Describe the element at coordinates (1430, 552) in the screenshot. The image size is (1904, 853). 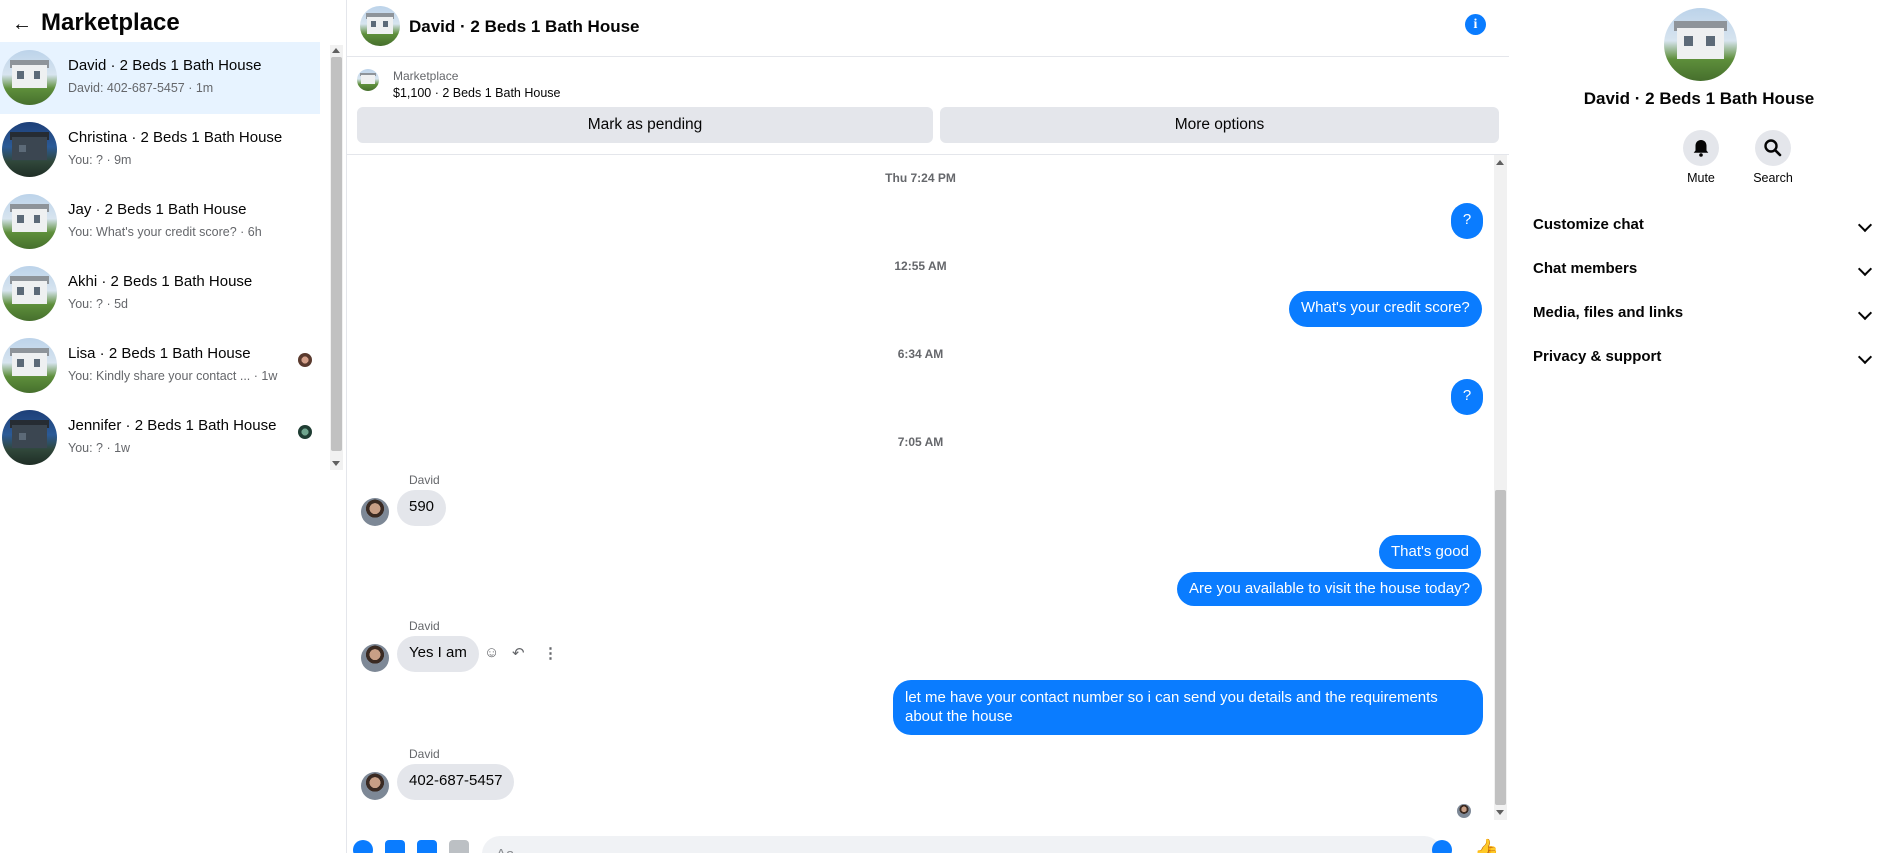
I see `message-bubble-outgoing: That's good` at that location.